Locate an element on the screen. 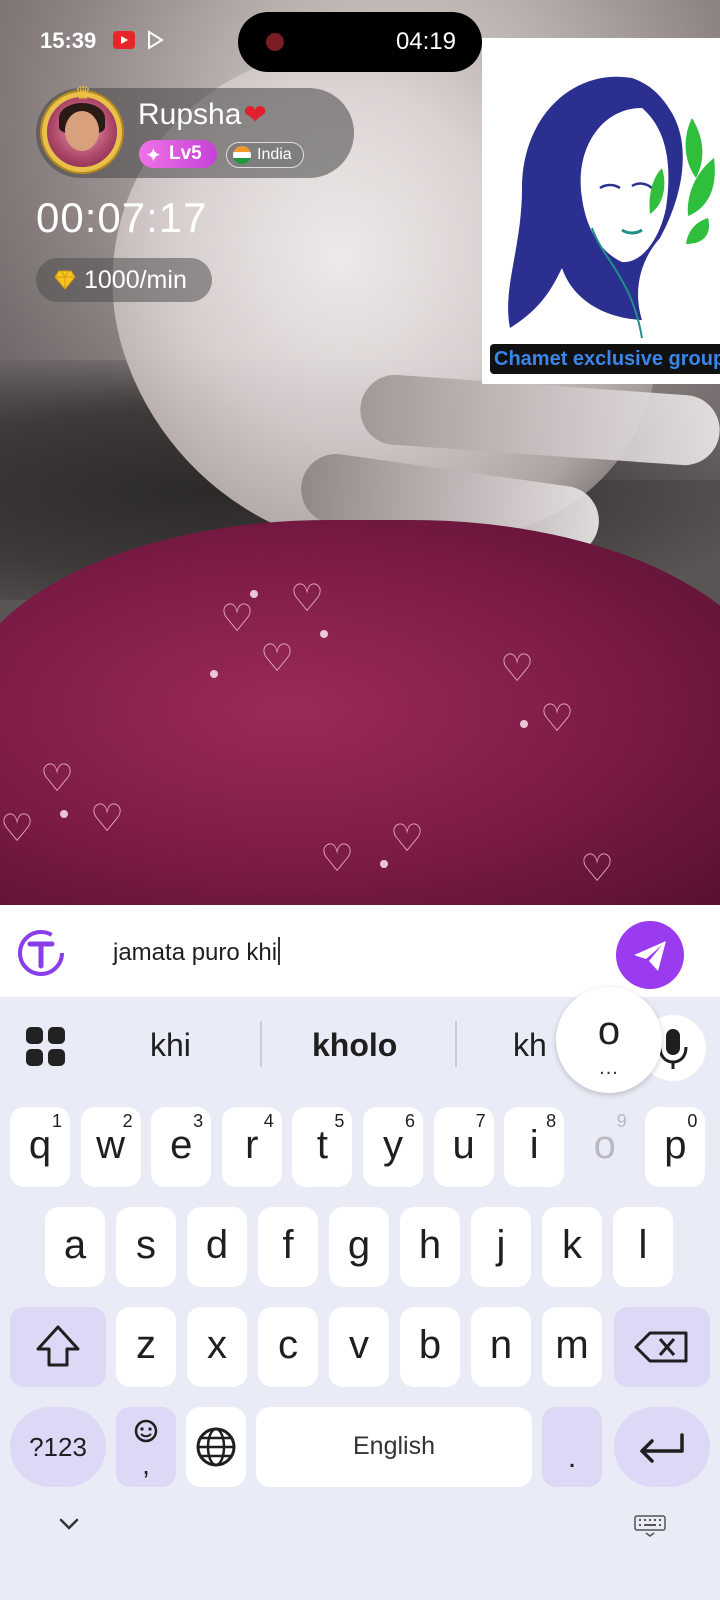  language-key is located at coordinates (216, 1447).